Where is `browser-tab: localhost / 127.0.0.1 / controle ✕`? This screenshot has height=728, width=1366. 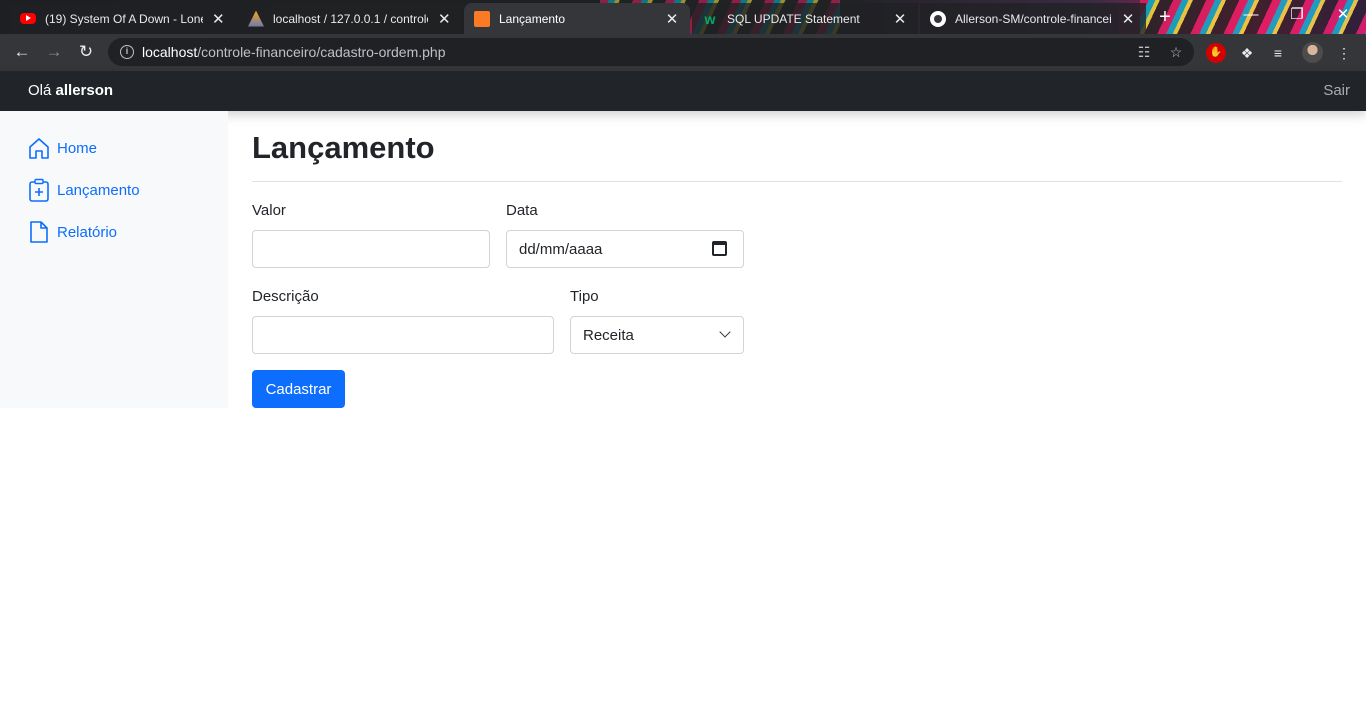 browser-tab: localhost / 127.0.0.1 / controle ✕ is located at coordinates (350, 18).